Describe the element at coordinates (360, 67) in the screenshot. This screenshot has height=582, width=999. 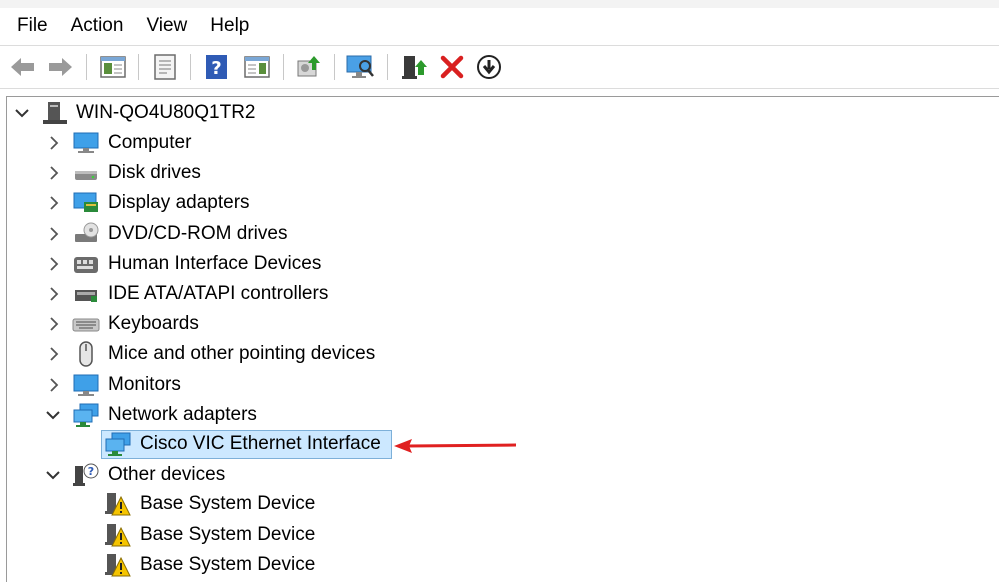
I see `scan-hardware-icon` at that location.